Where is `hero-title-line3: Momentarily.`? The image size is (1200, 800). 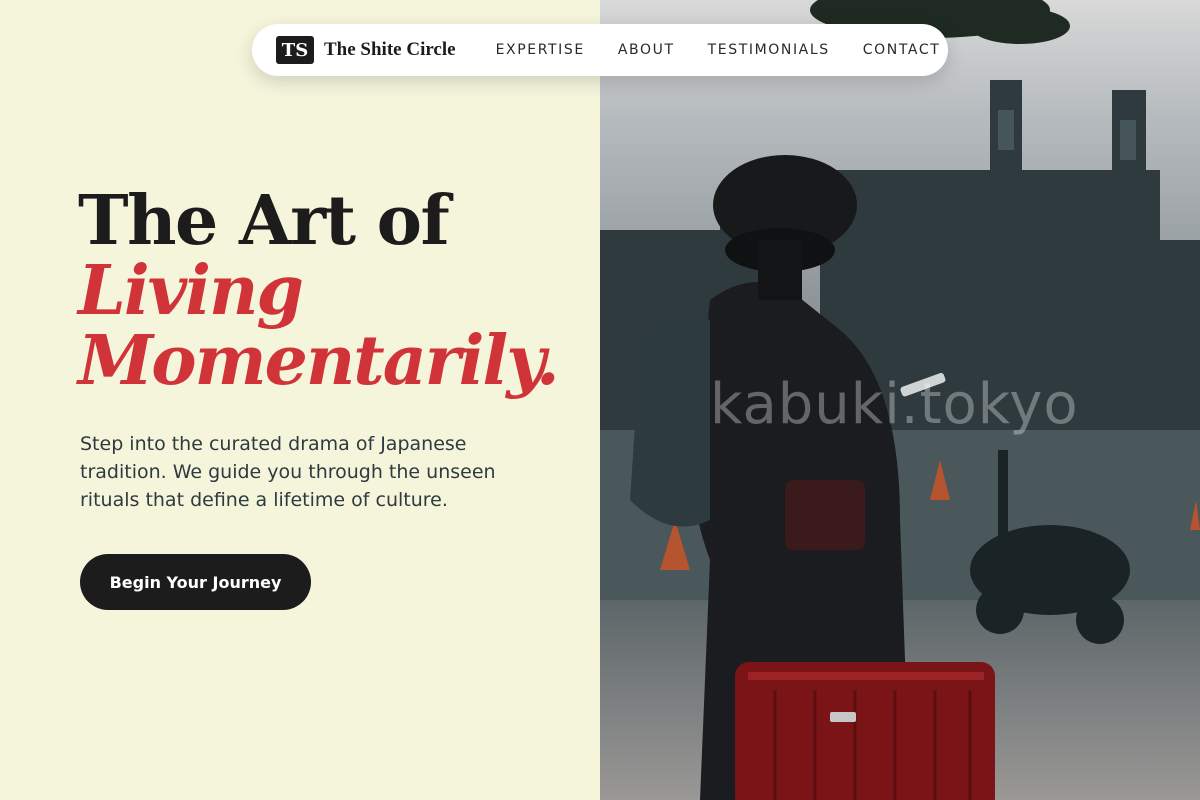
hero-title-line3: Momentarily. is located at coordinates (319, 361).